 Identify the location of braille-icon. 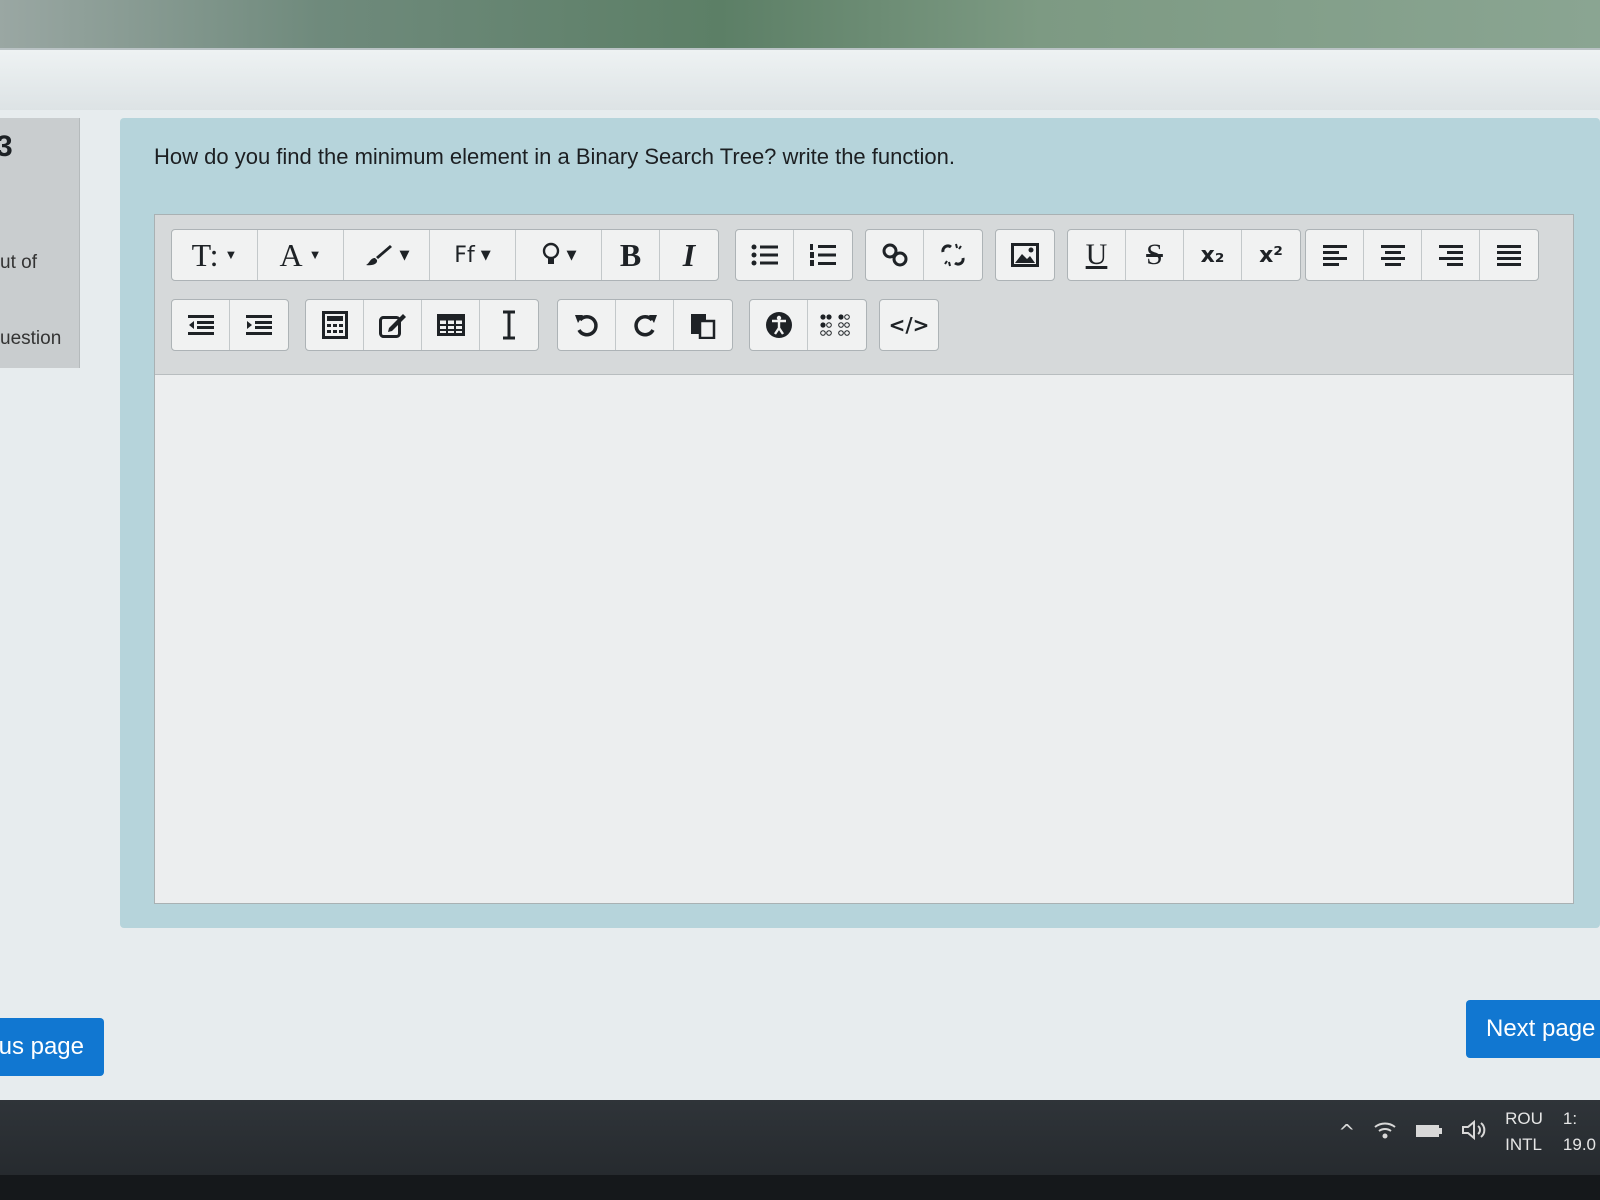
(837, 325).